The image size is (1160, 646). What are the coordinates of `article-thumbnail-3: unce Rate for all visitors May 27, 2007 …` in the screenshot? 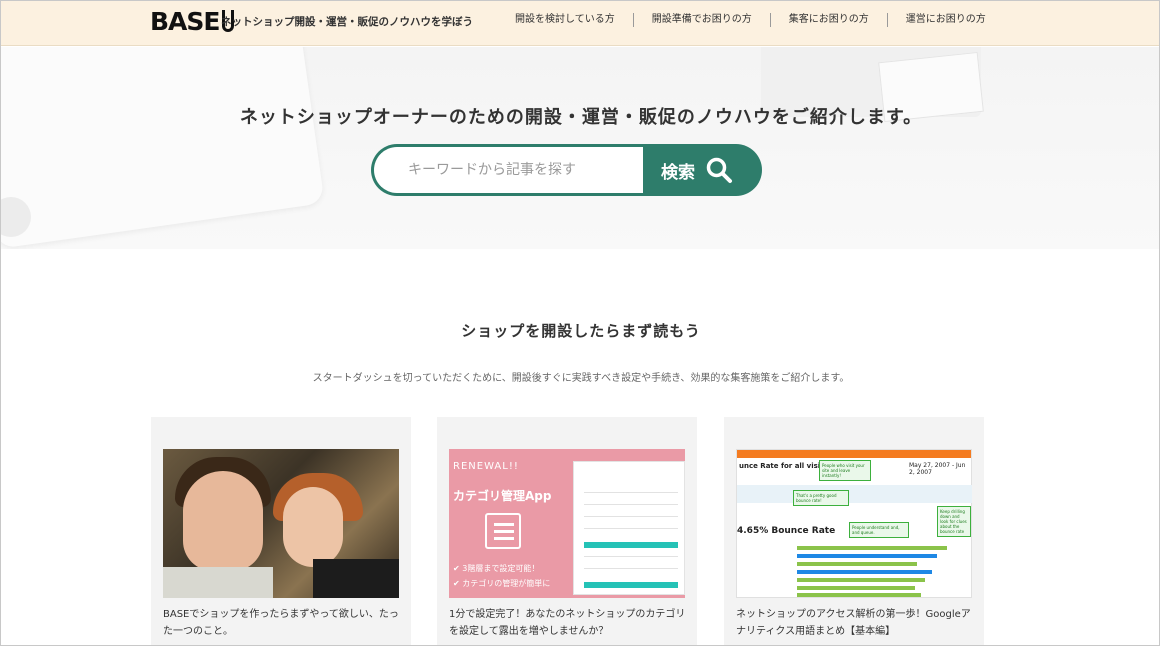 It's located at (854, 523).